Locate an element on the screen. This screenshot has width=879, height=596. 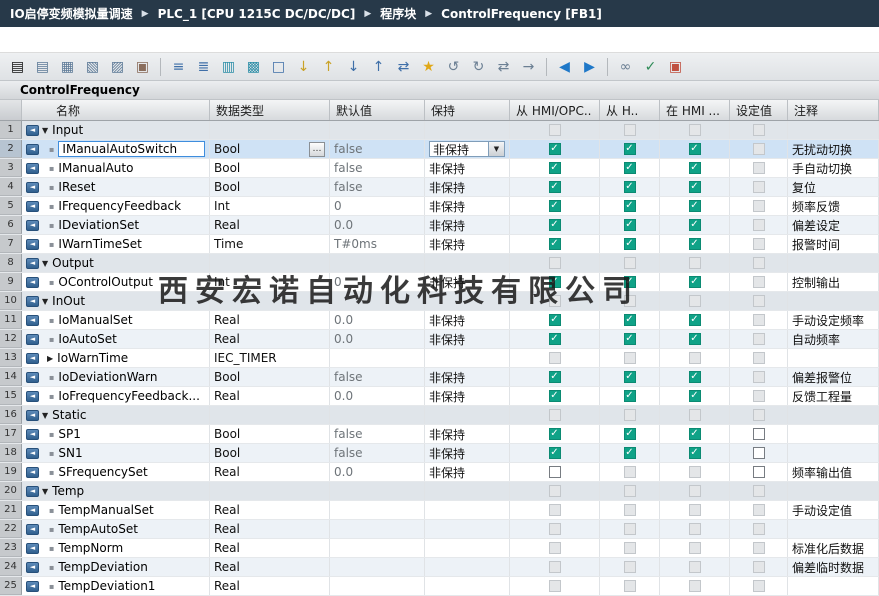
name-cell: ◄ ▪ IoDeviationWarn is located at coordinates (116, 377).